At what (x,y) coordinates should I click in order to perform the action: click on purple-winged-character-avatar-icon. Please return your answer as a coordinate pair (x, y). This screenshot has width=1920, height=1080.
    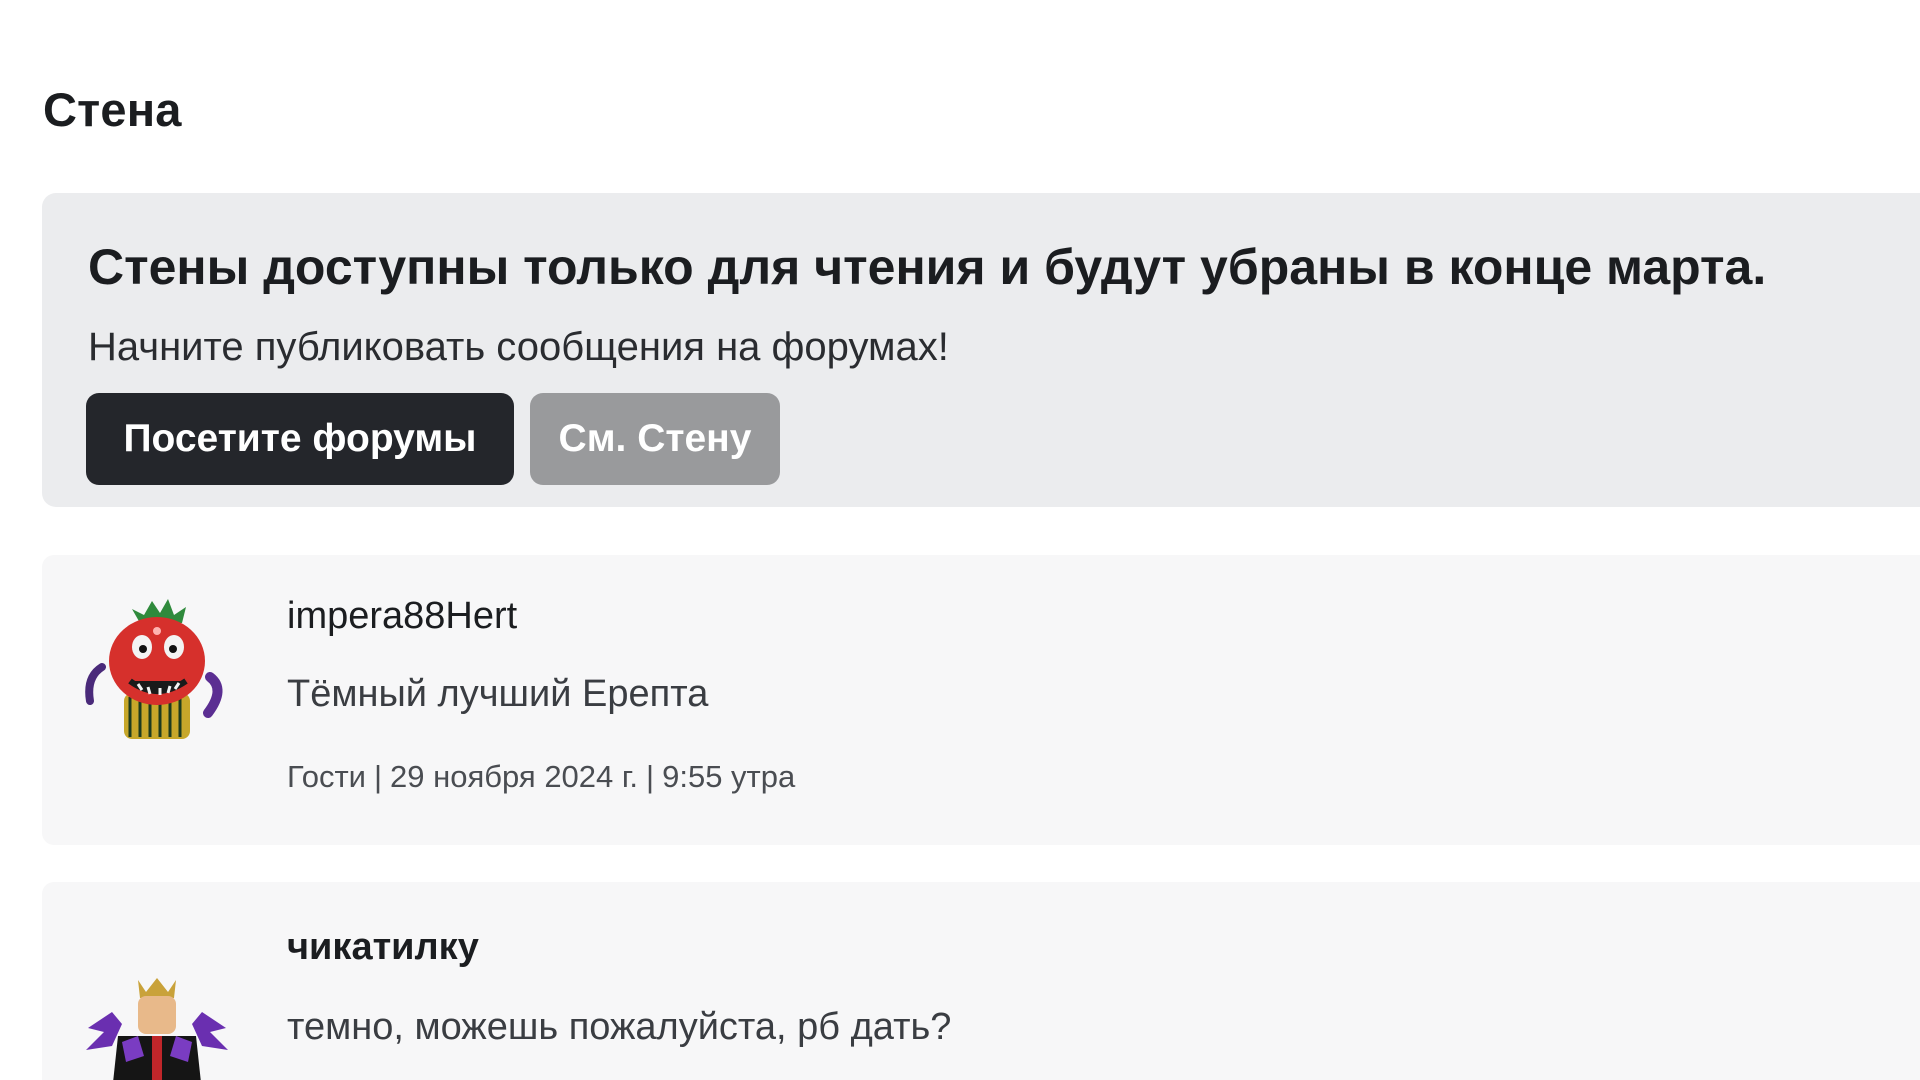
    Looking at the image, I should click on (157, 1026).